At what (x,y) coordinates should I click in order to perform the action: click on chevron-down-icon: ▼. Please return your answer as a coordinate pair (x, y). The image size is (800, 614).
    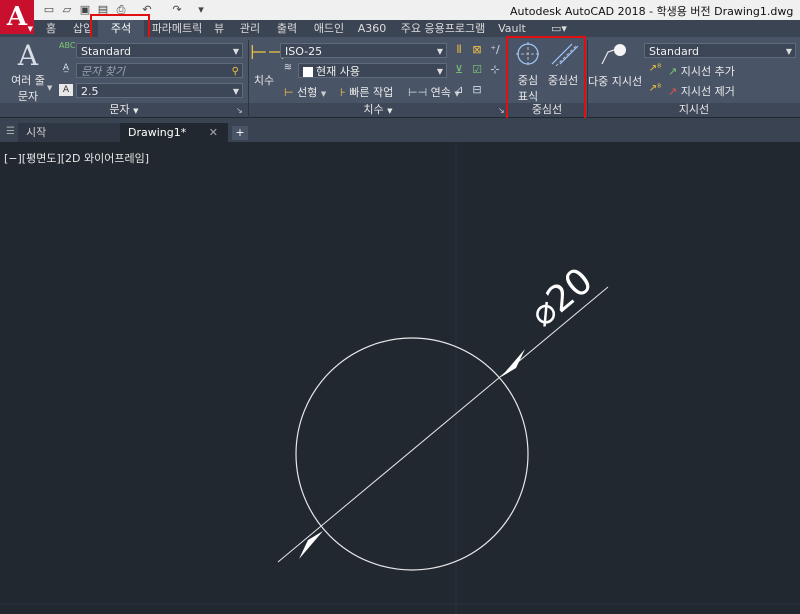
    Looking at the image, I should click on (30, 28).